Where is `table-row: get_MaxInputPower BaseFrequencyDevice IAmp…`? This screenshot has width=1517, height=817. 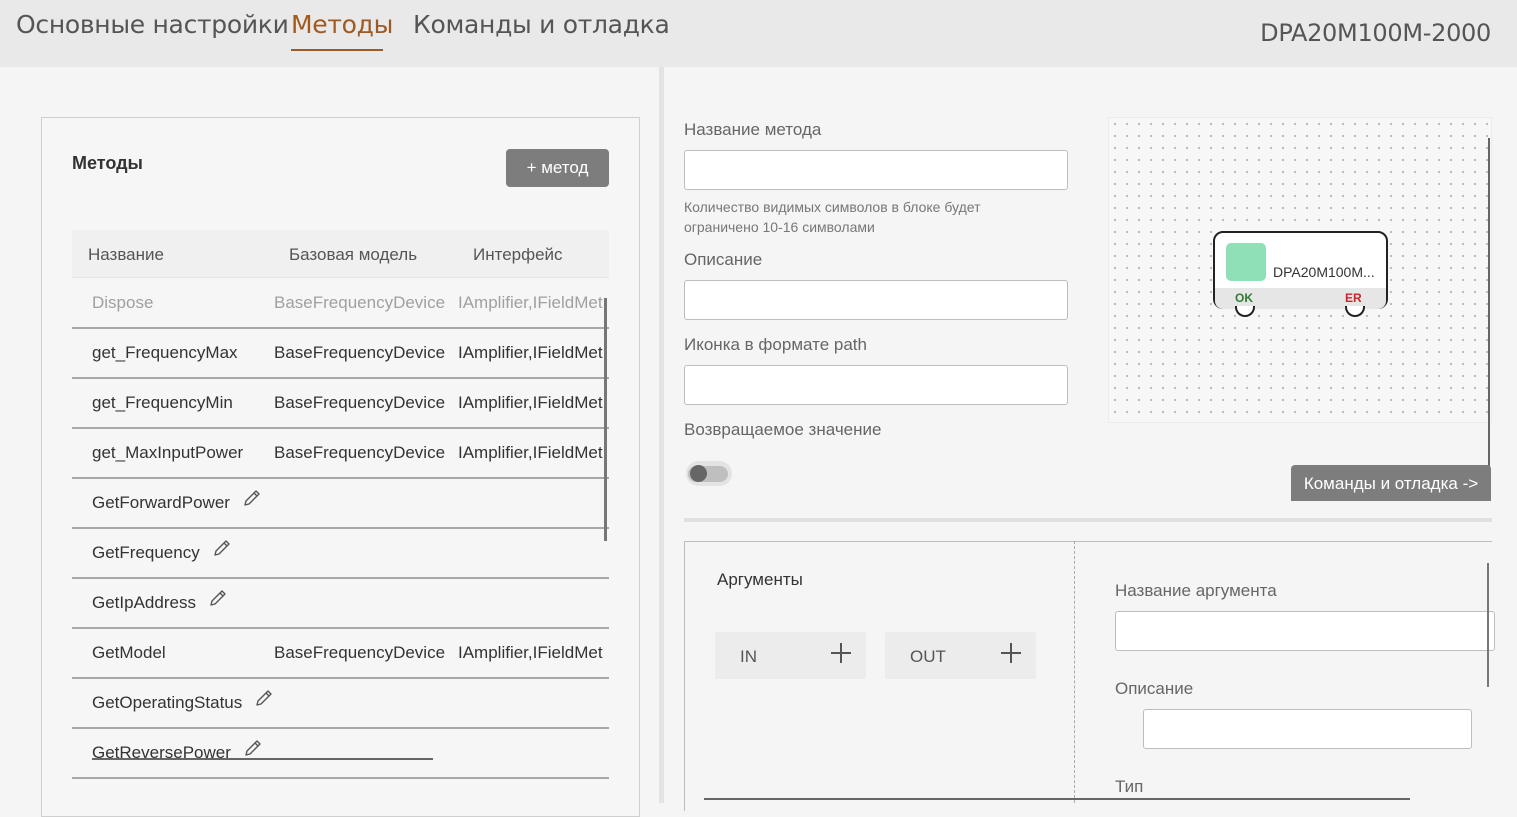
table-row: get_MaxInputPower BaseFrequencyDevice IAmp… is located at coordinates (340, 454).